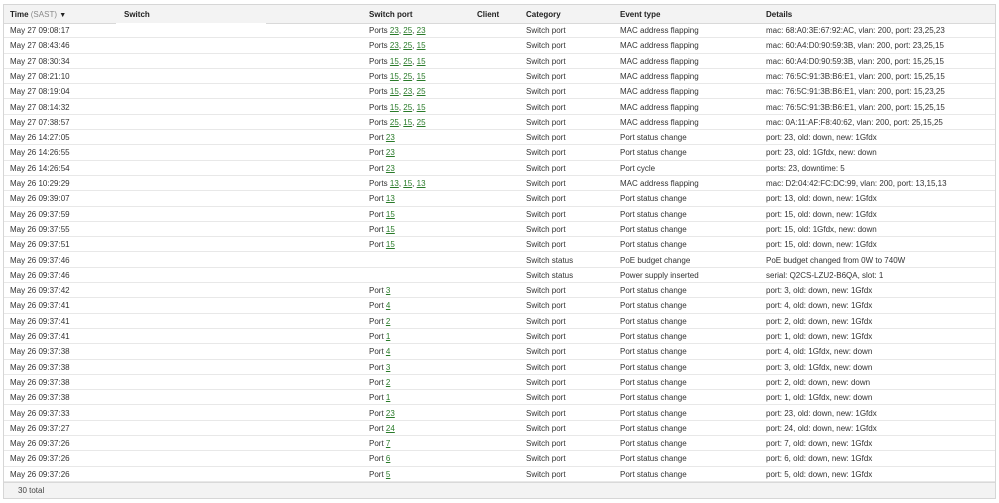 Image resolution: width=999 pixels, height=503 pixels. I want to click on port-link: 24, so click(390, 428).